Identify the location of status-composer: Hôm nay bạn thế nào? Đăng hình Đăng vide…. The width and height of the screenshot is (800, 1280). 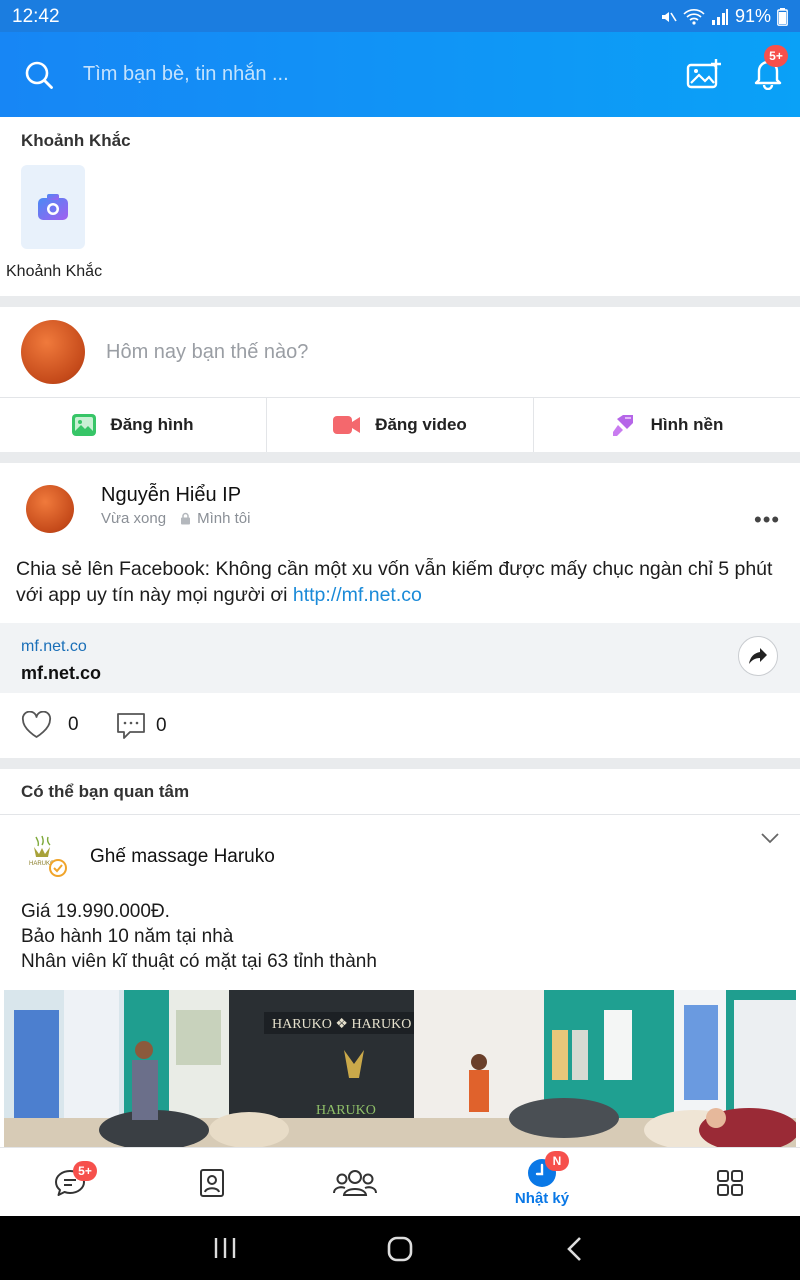
(400, 379).